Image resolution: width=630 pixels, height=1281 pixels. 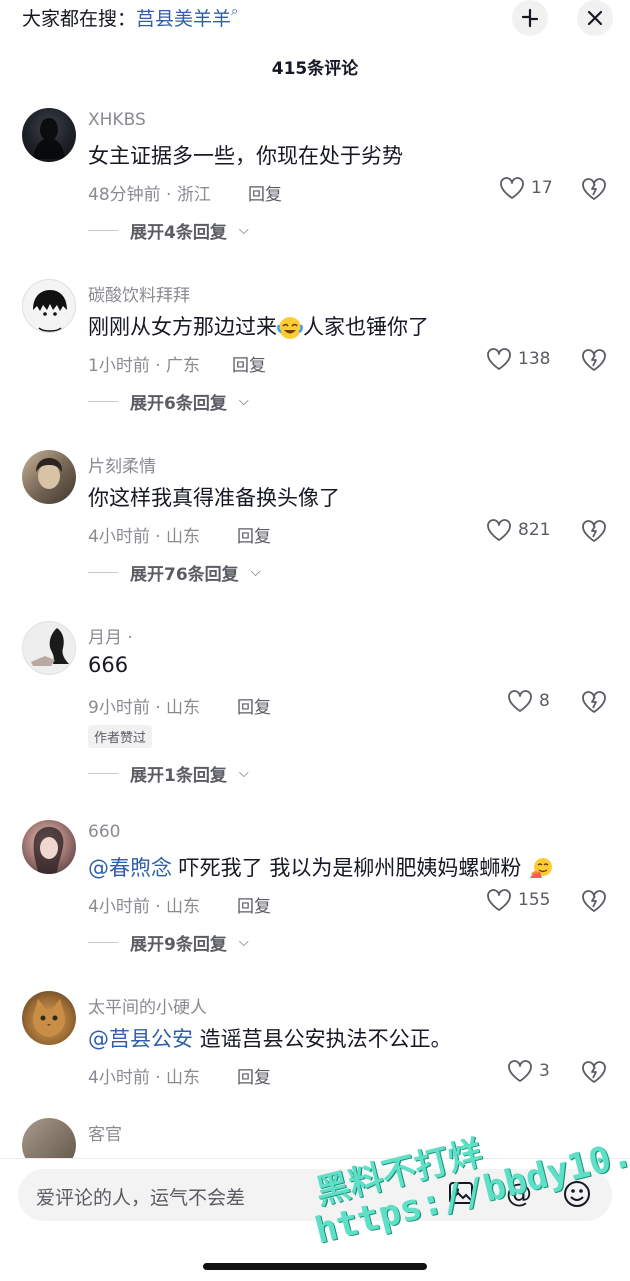 What do you see at coordinates (104, 832) in the screenshot?
I see `username: 660` at bounding box center [104, 832].